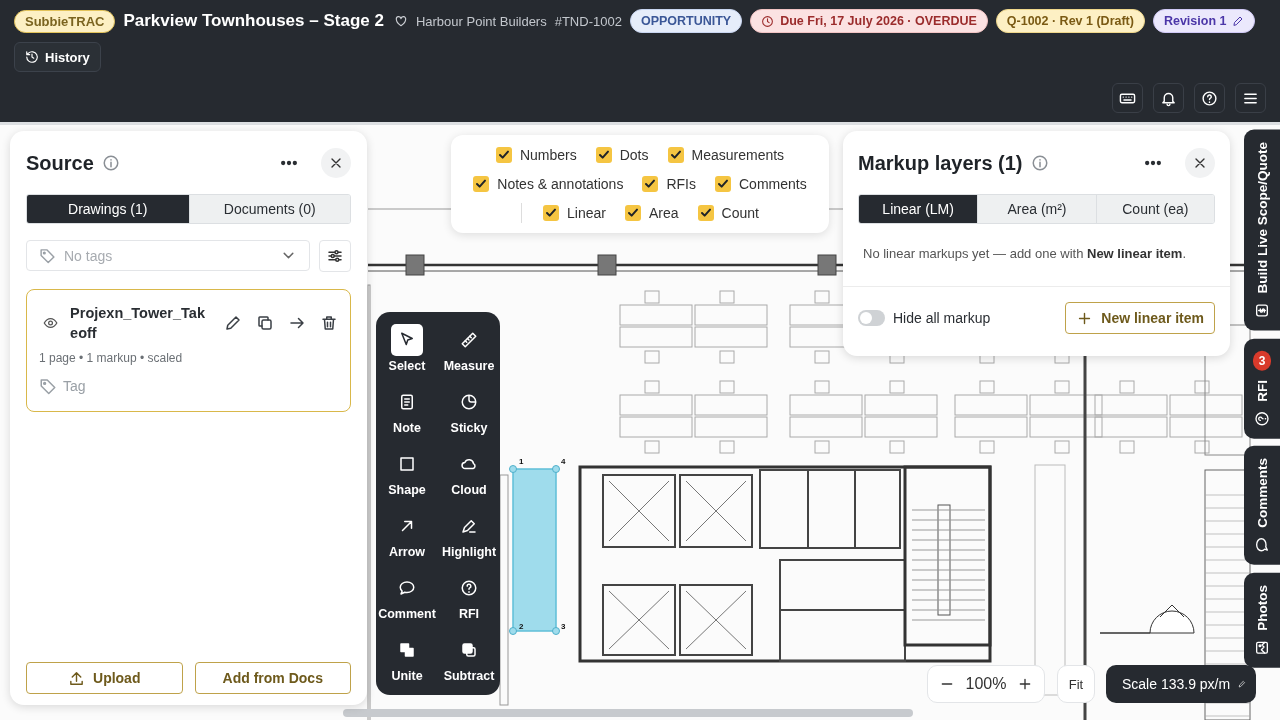 This screenshot has width=1280, height=720. I want to click on checkbox-label: Linear, so click(586, 213).